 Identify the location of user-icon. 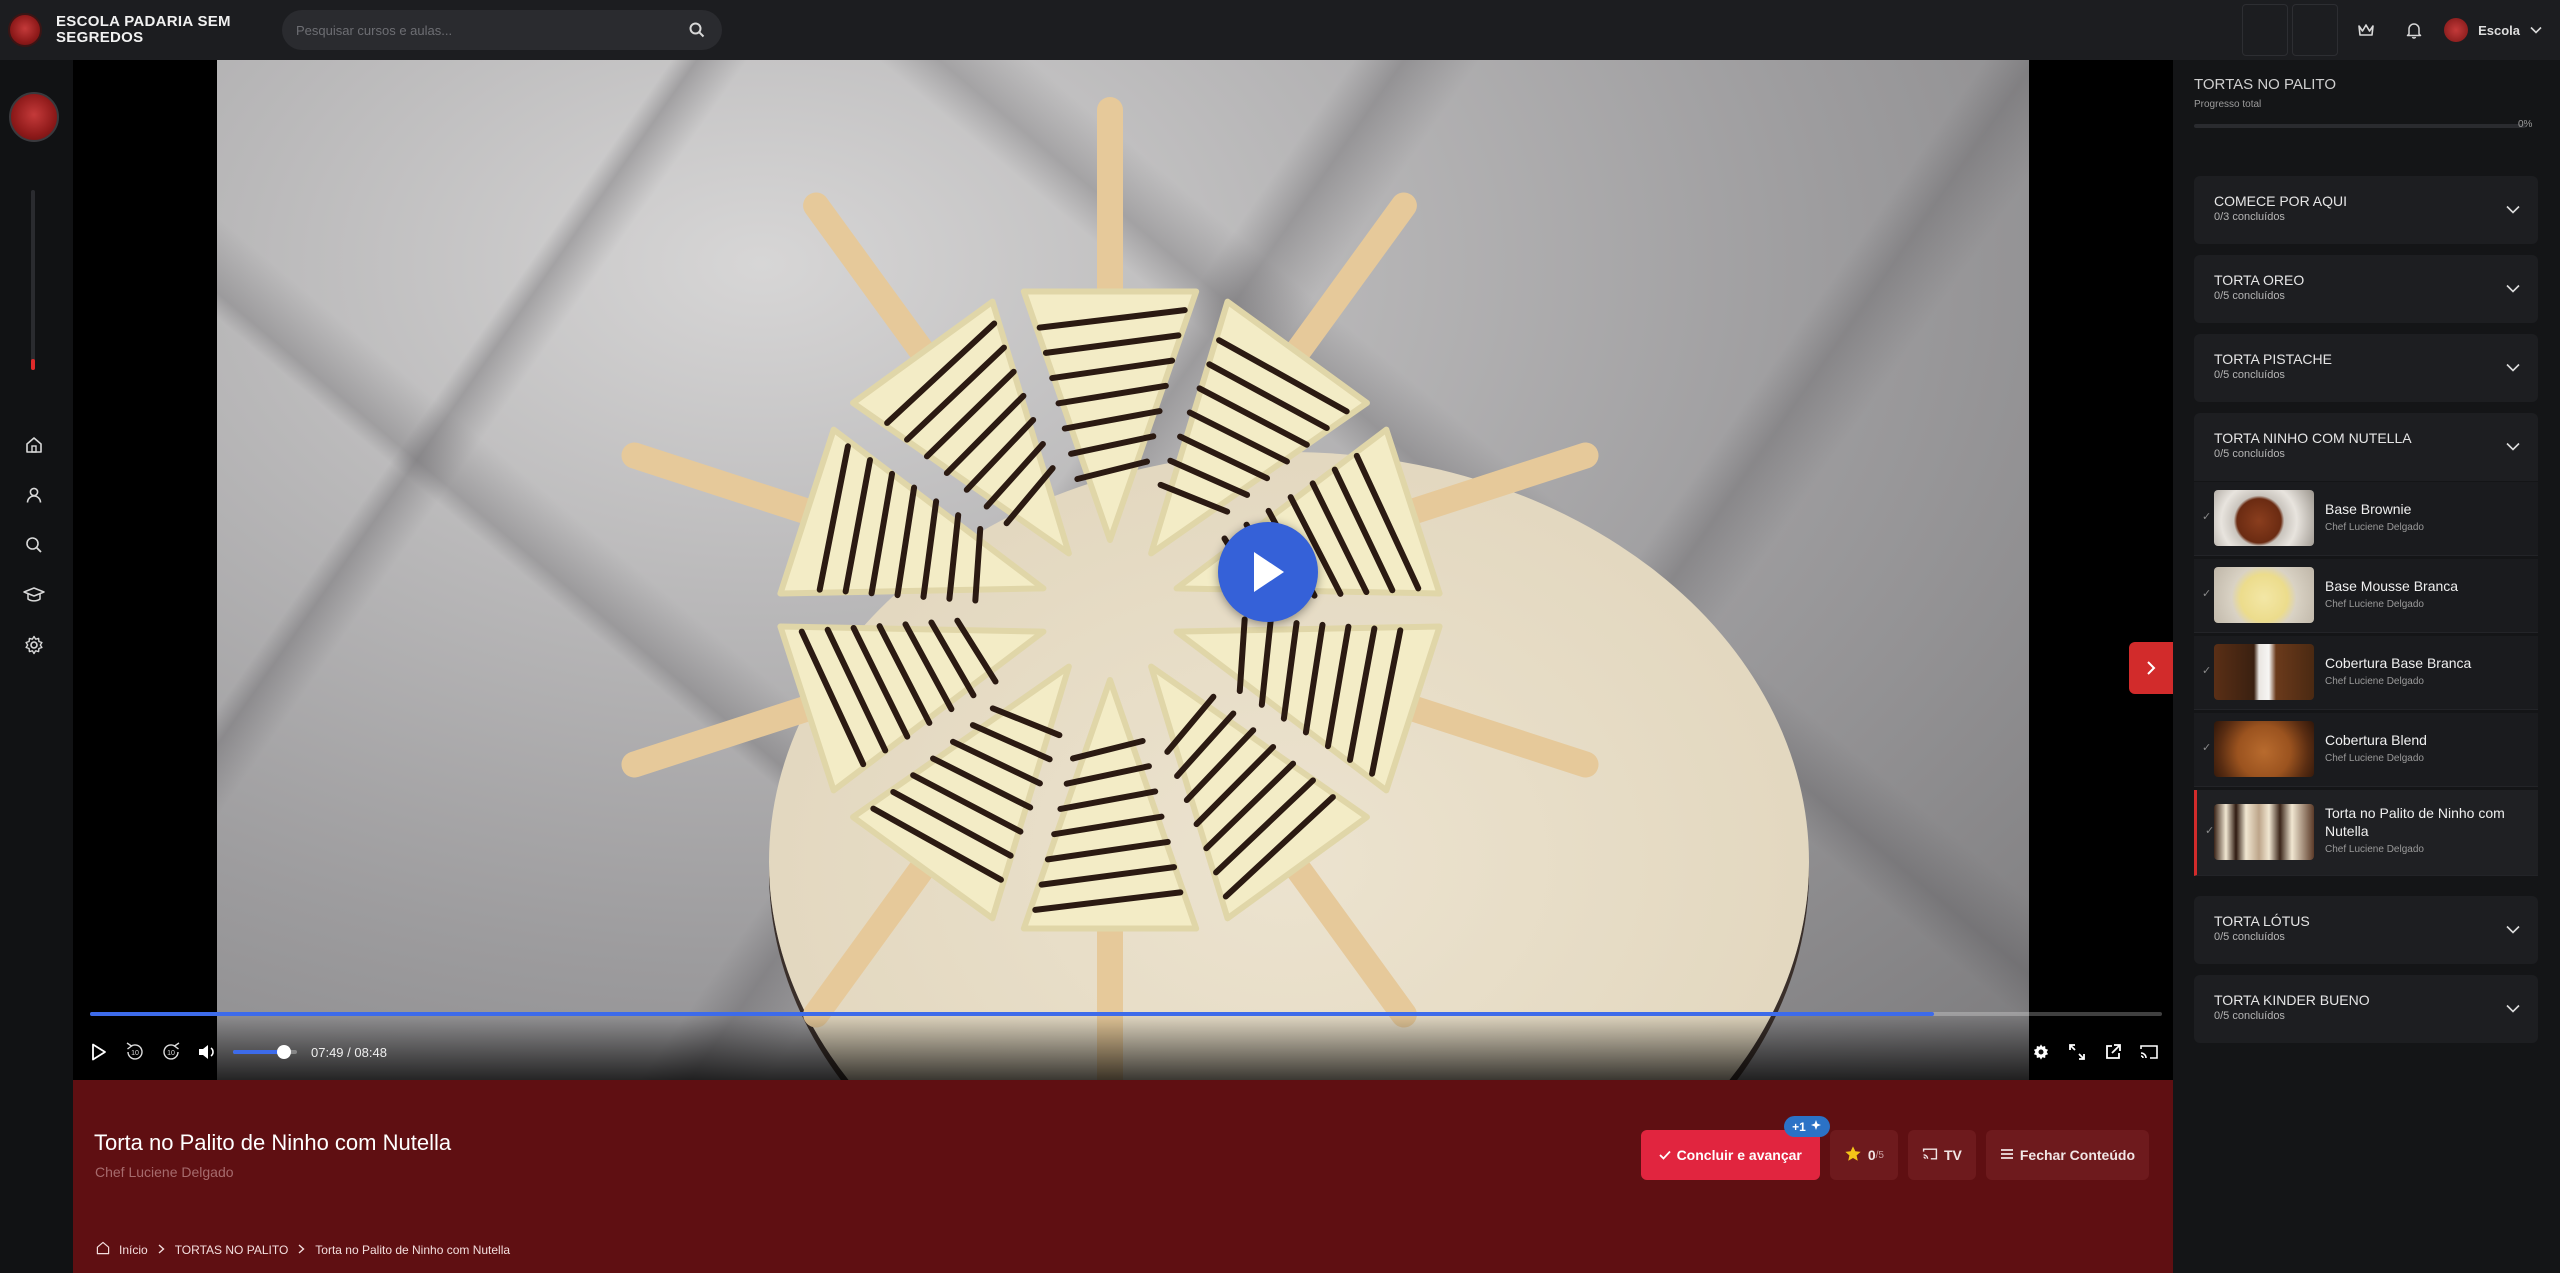
(34, 495).